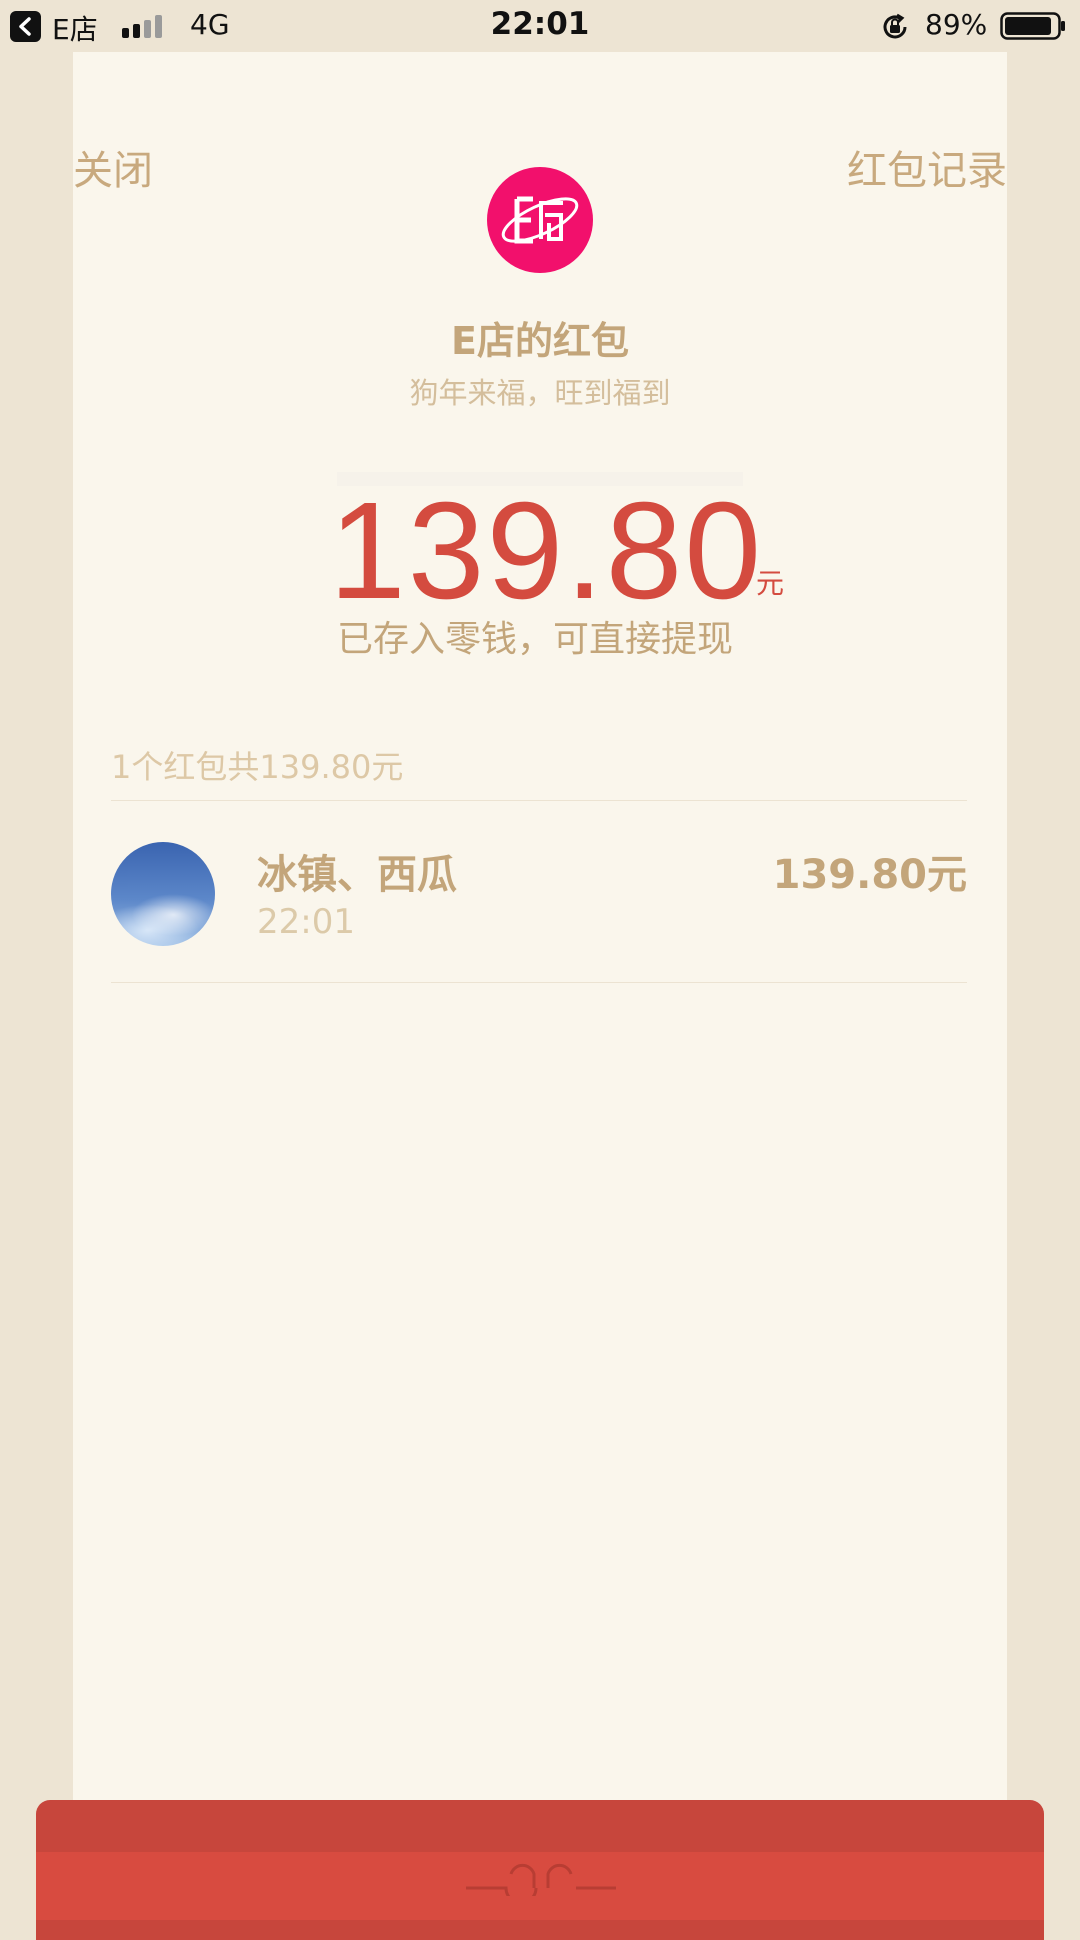 Image resolution: width=1080 pixels, height=1940 pixels. What do you see at coordinates (540, 341) in the screenshot?
I see `sender-title: E店的红包` at bounding box center [540, 341].